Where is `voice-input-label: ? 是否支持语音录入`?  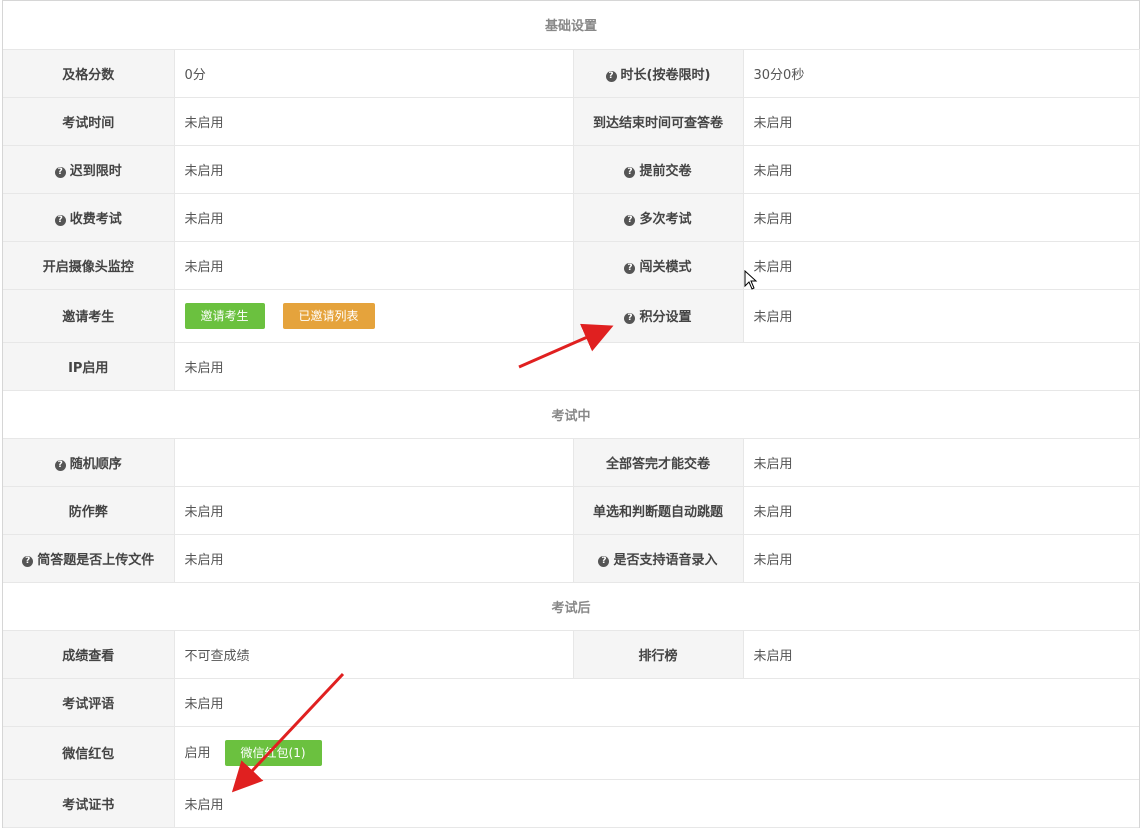
voice-input-label: ? 是否支持语音录入 is located at coordinates (658, 558).